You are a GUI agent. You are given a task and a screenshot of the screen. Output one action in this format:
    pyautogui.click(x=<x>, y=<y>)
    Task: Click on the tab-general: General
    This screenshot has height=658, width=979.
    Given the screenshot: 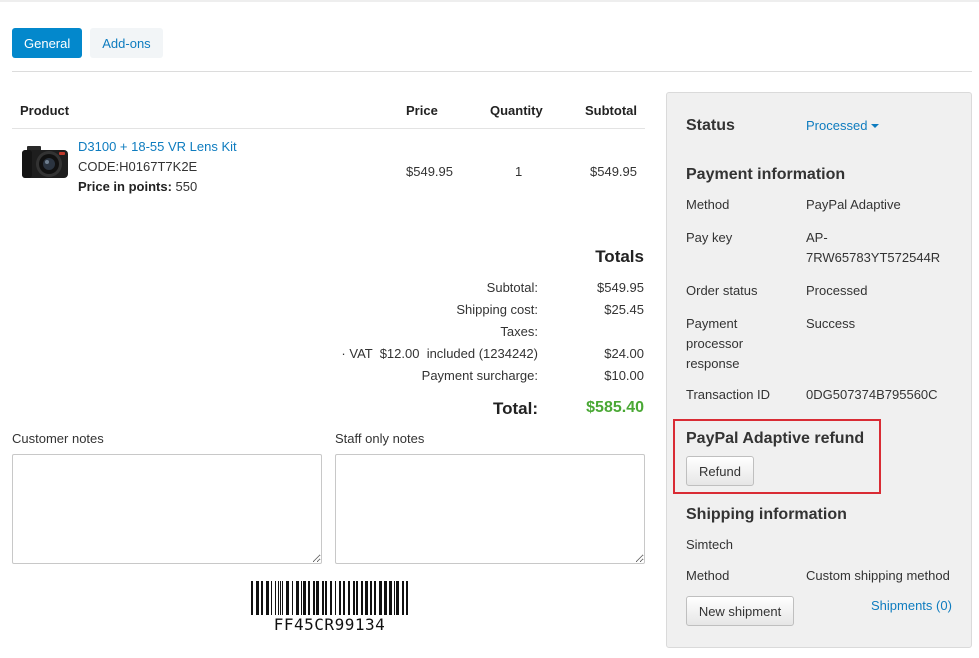 What is the action you would take?
    pyautogui.click(x=47, y=43)
    